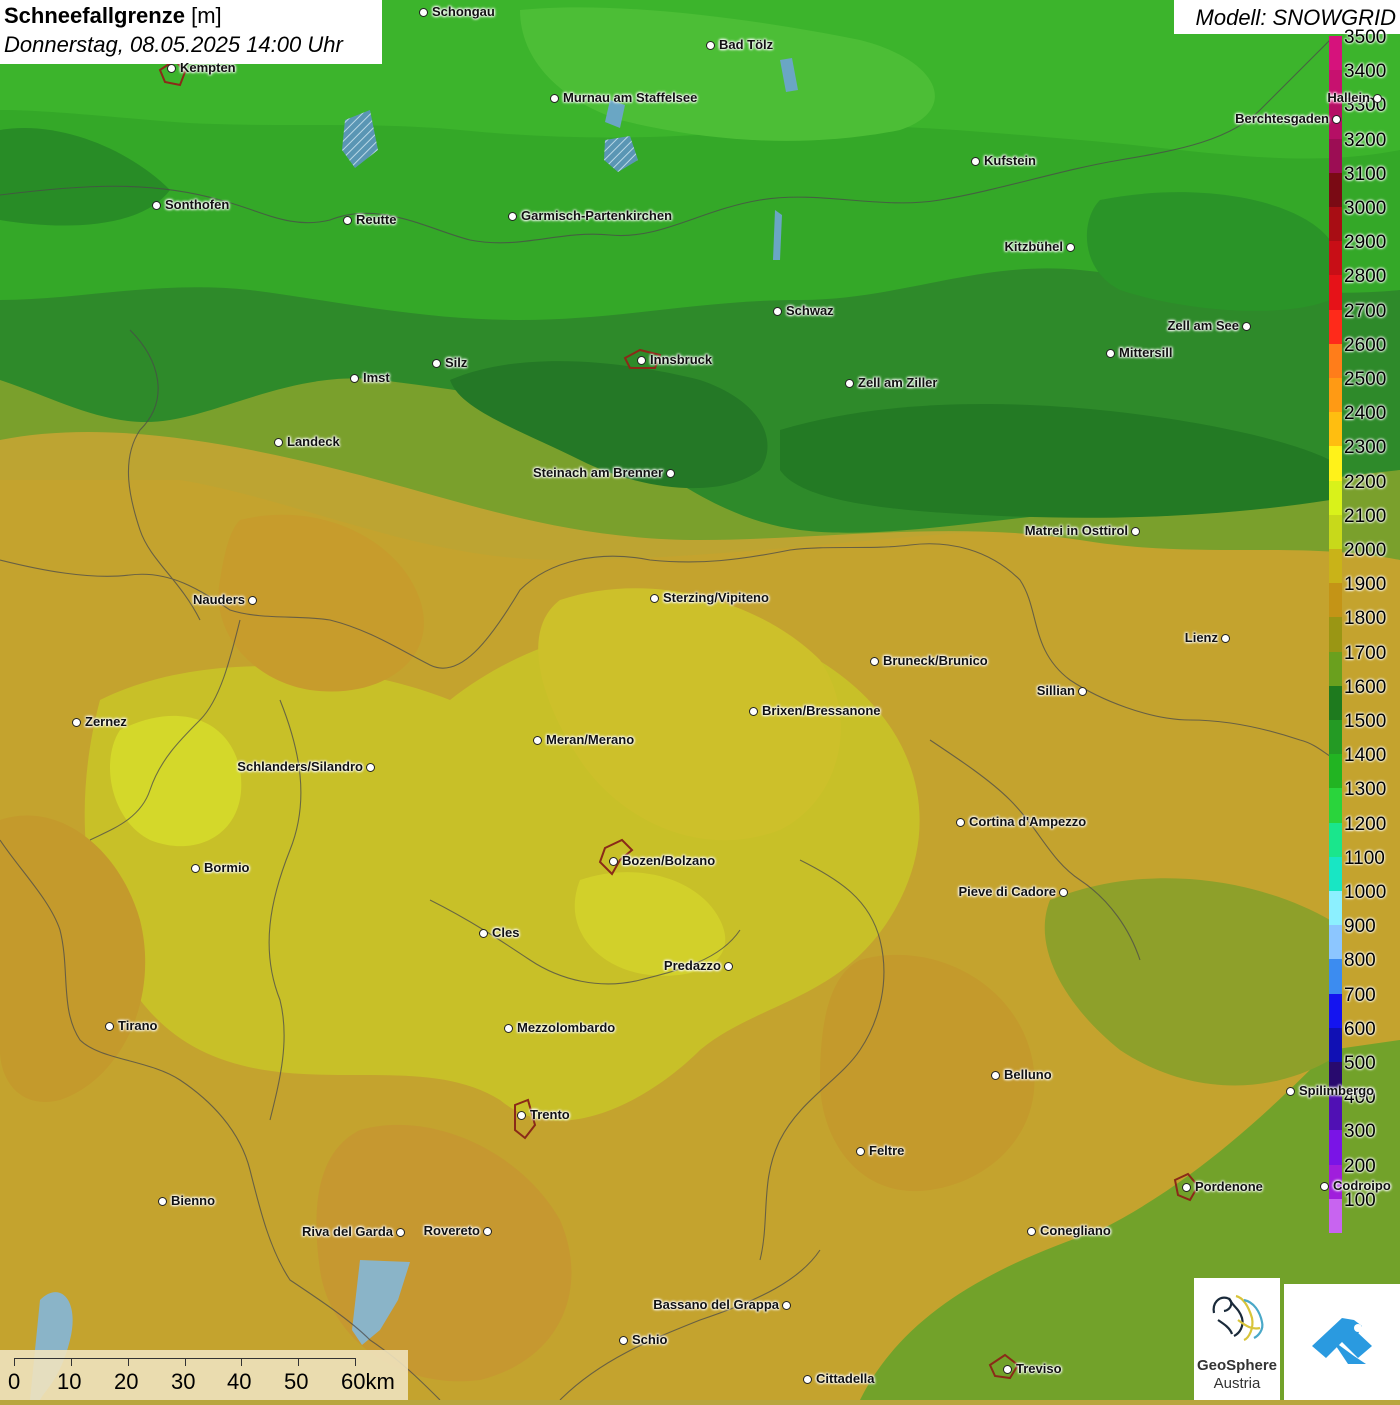 The width and height of the screenshot is (1400, 1405). What do you see at coordinates (681, 359) in the screenshot?
I see `city-label: Innsbruck` at bounding box center [681, 359].